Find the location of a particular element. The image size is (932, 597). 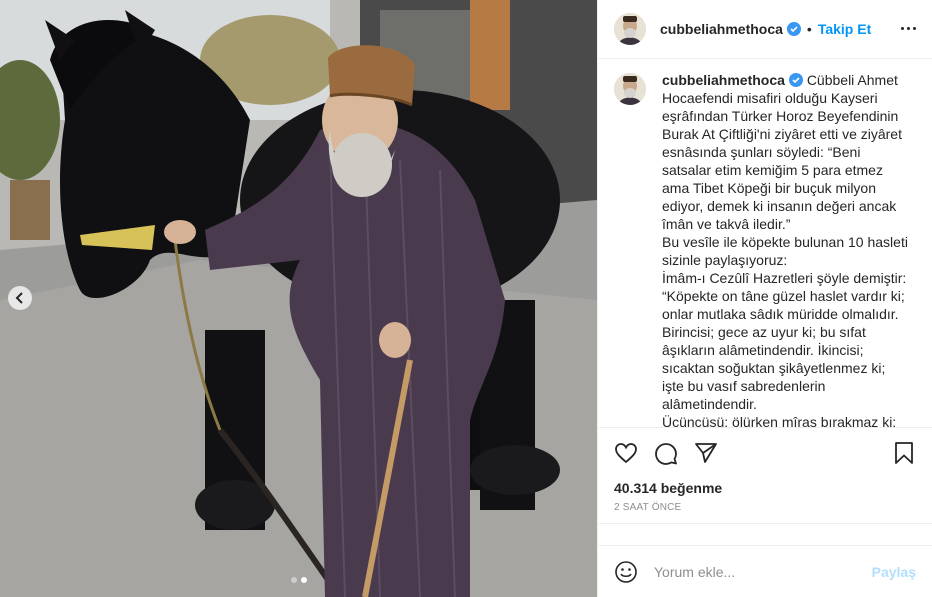

carousel-prev-button is located at coordinates (20, 298).